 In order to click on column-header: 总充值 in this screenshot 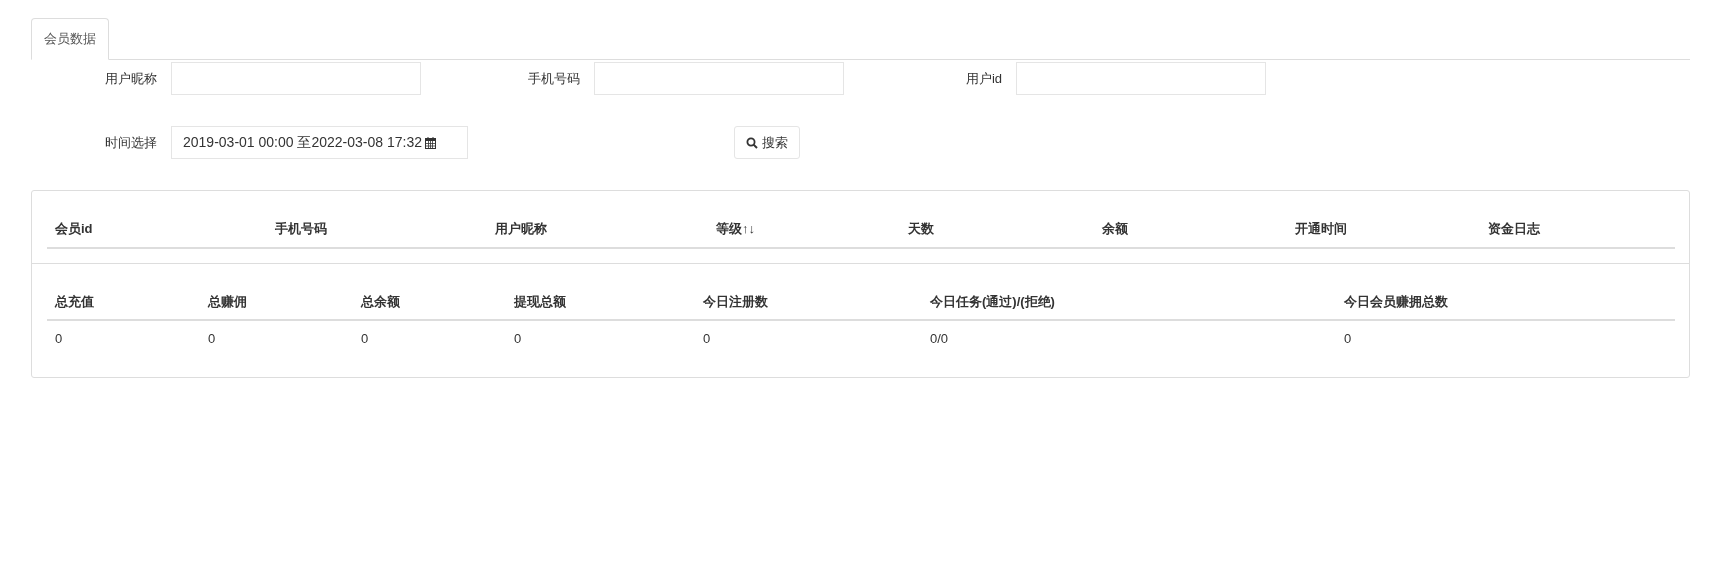, I will do `click(123, 301)`.